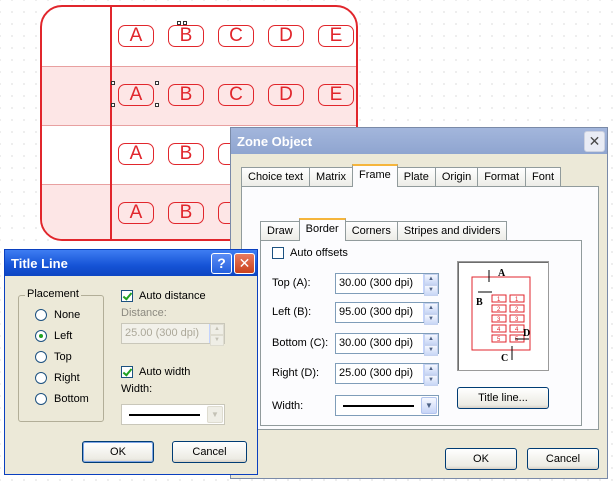  What do you see at coordinates (331, 177) in the screenshot?
I see `tab-matrix: Matrix` at bounding box center [331, 177].